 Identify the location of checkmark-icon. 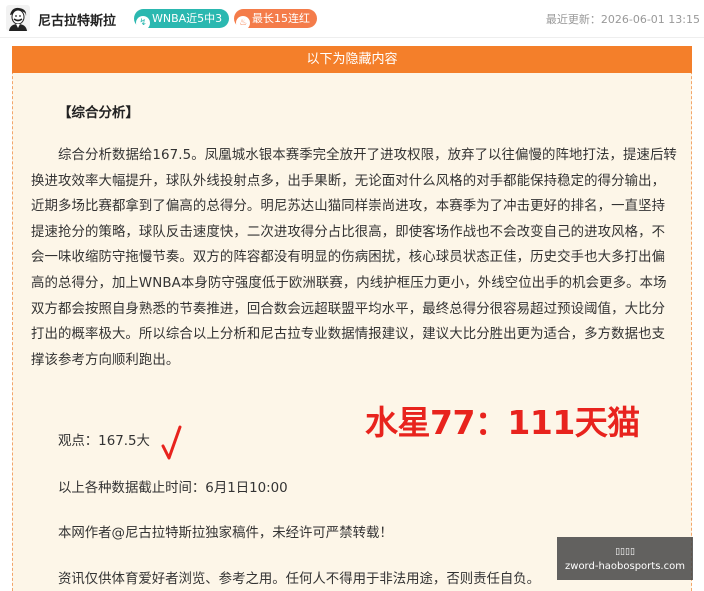
(171, 442).